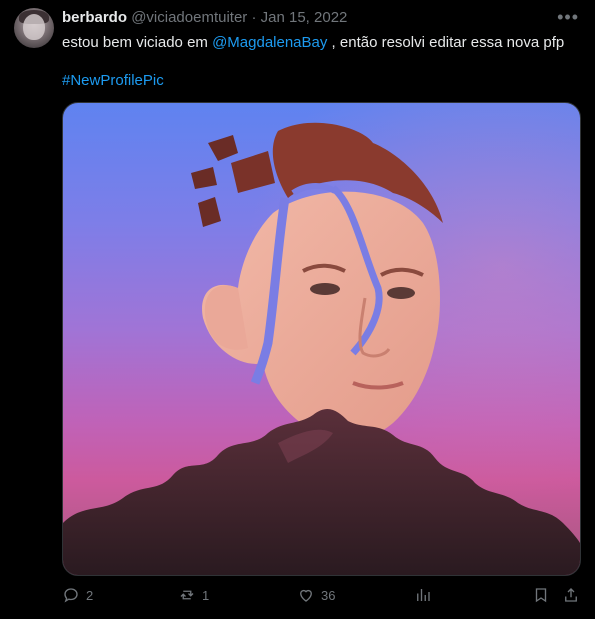 This screenshot has height=619, width=595. Describe the element at coordinates (446, 42) in the screenshot. I see `tweet-text-after: , então resolvi editar essa nova pfp` at that location.